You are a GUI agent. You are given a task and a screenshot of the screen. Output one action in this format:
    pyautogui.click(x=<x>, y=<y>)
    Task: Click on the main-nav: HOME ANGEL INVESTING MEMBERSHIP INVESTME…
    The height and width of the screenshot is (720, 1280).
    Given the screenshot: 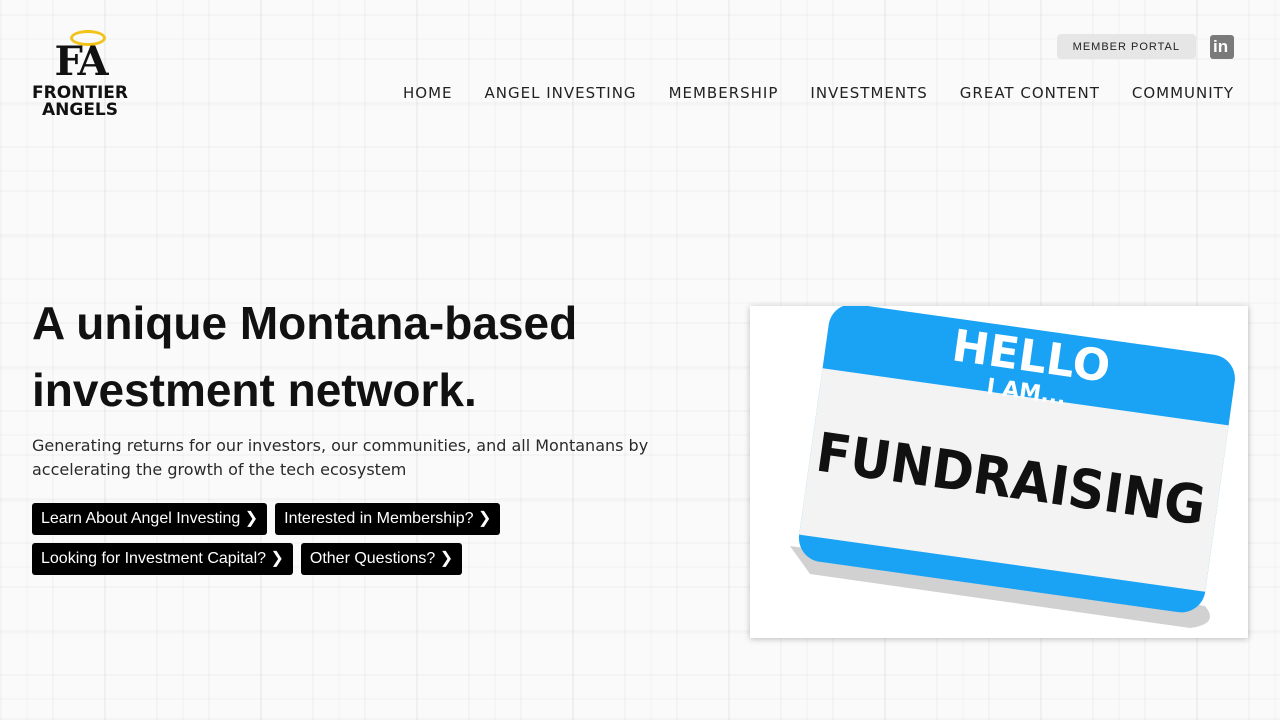 What is the action you would take?
    pyautogui.click(x=818, y=93)
    